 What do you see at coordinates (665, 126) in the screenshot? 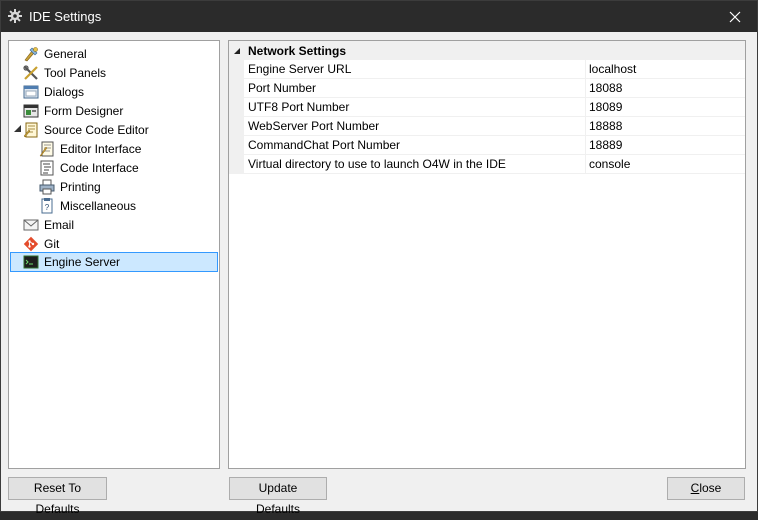
I see `property-value: 18888` at bounding box center [665, 126].